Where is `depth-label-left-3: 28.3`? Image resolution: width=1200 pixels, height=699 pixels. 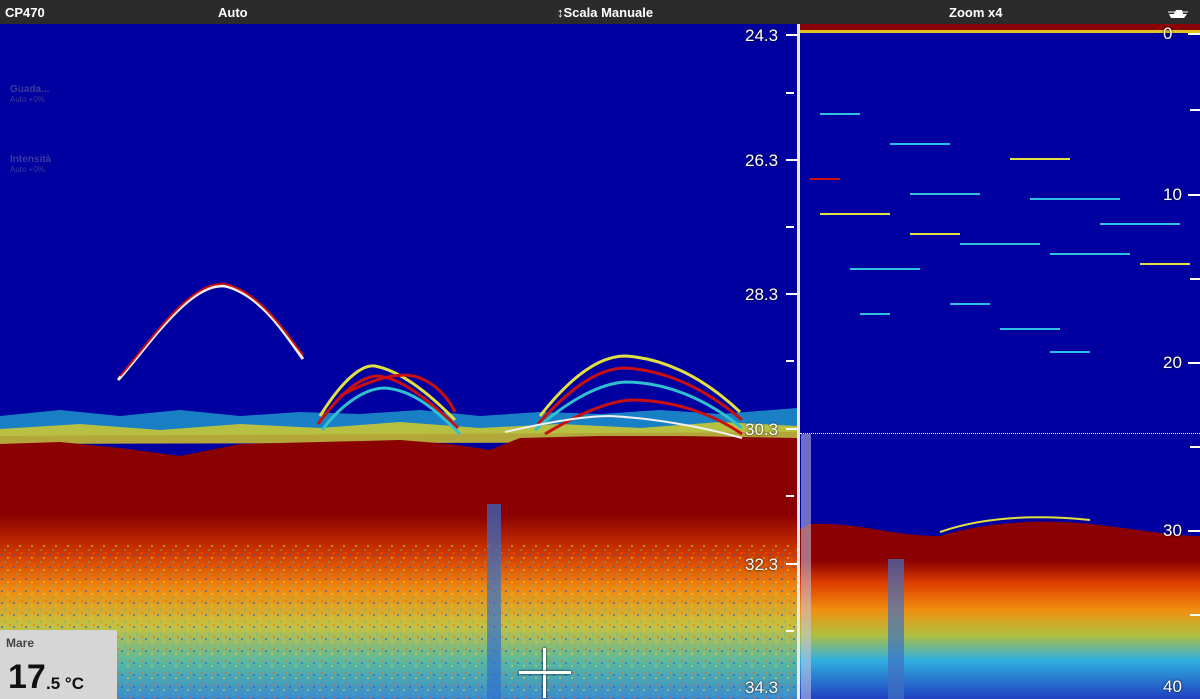 depth-label-left-3: 28.3 is located at coordinates (762, 294).